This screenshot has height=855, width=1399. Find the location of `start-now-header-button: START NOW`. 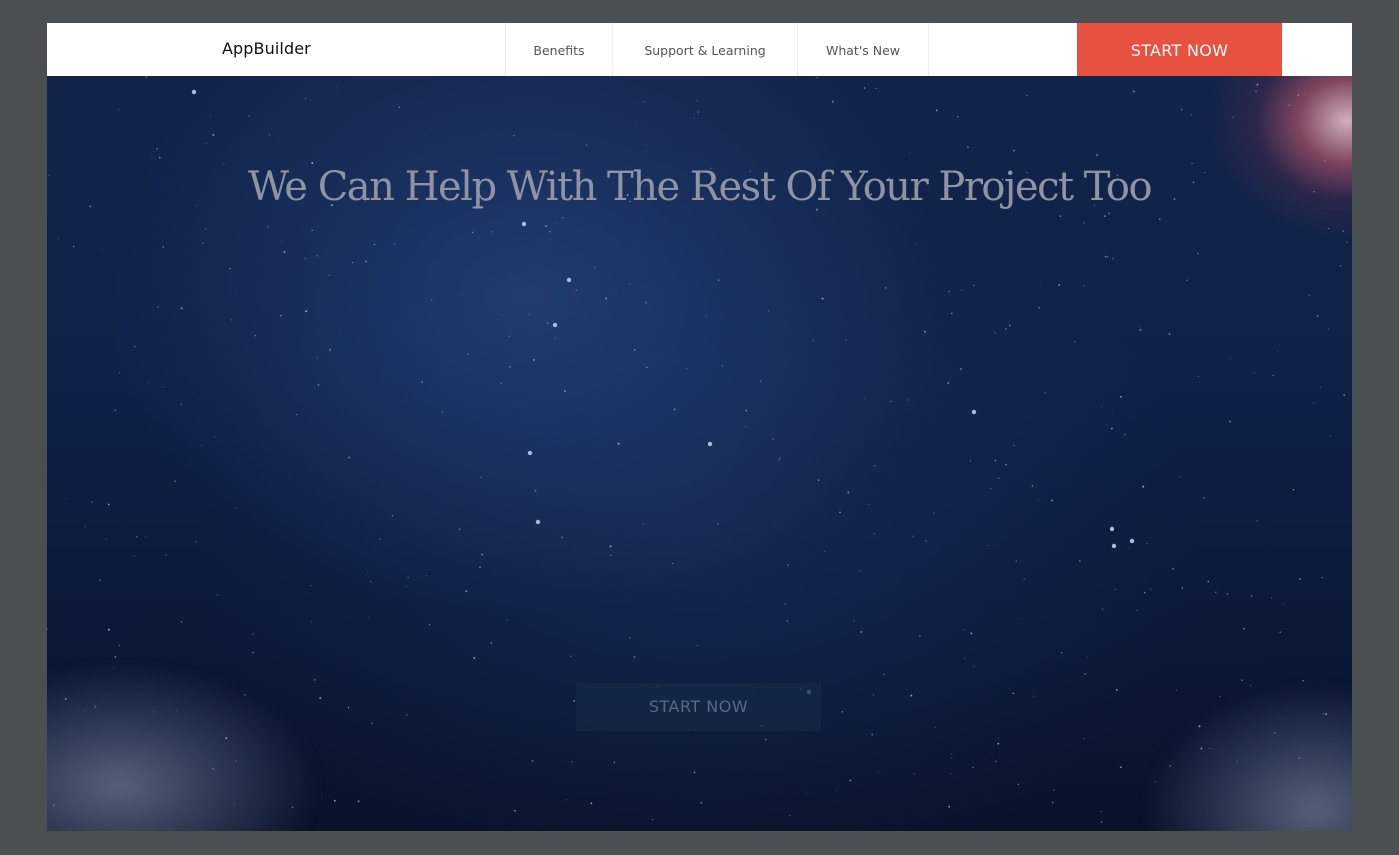

start-now-header-button: START NOW is located at coordinates (1179, 49).